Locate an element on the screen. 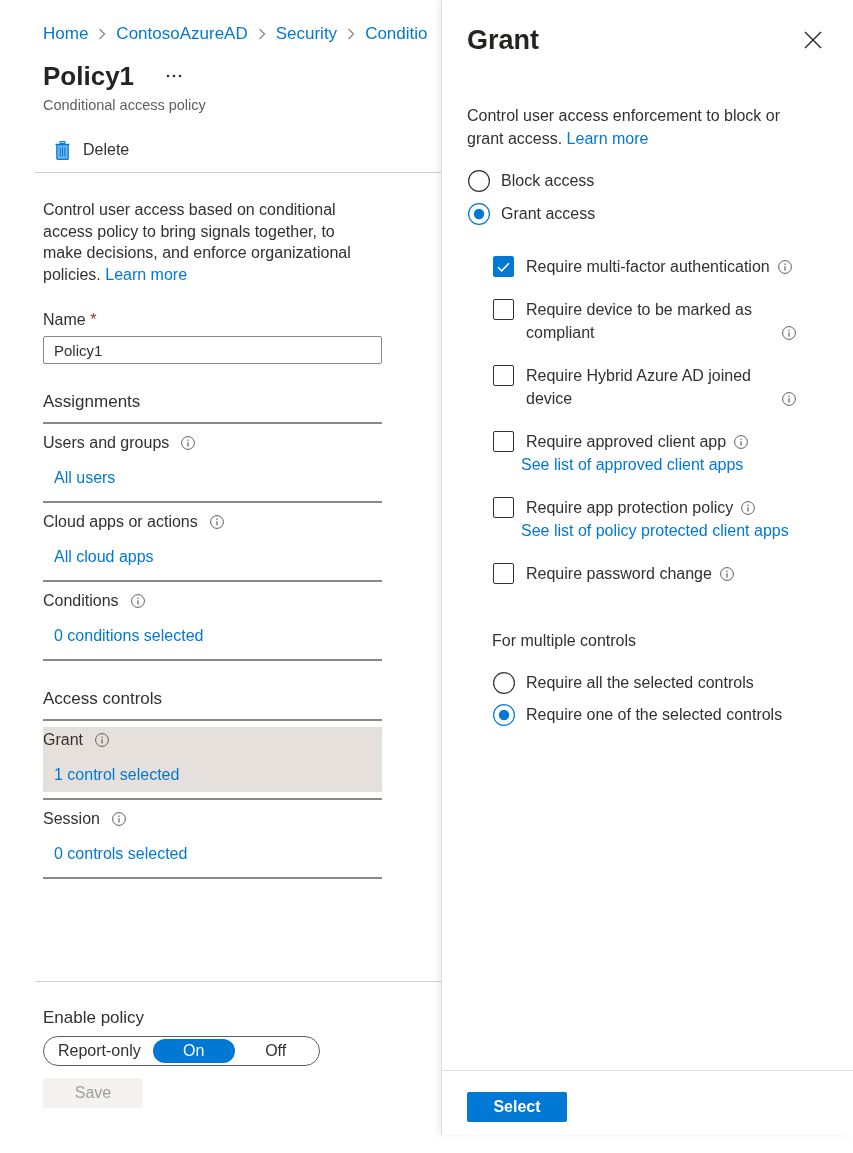  checkbox-label: Require device to be marked as compliant is located at coordinates (650, 321).